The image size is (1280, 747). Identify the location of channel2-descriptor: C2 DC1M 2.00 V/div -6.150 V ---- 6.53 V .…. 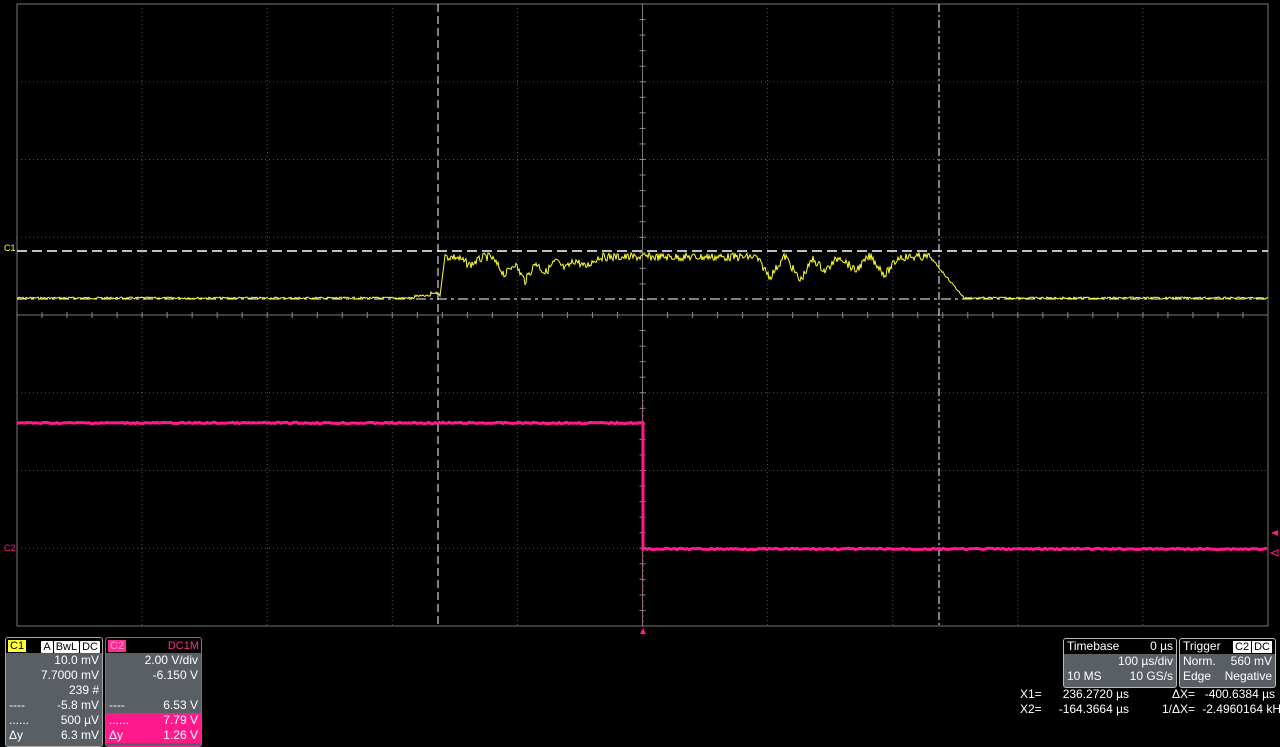
(153, 692).